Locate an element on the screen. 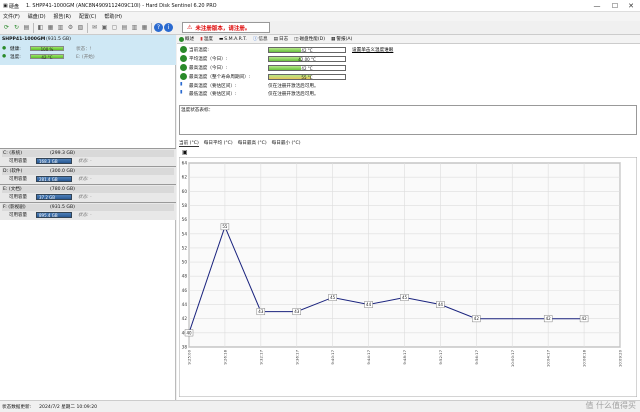 The width and height of the screenshot is (640, 412). tab-label: S.M.A.R.T. is located at coordinates (235, 39).